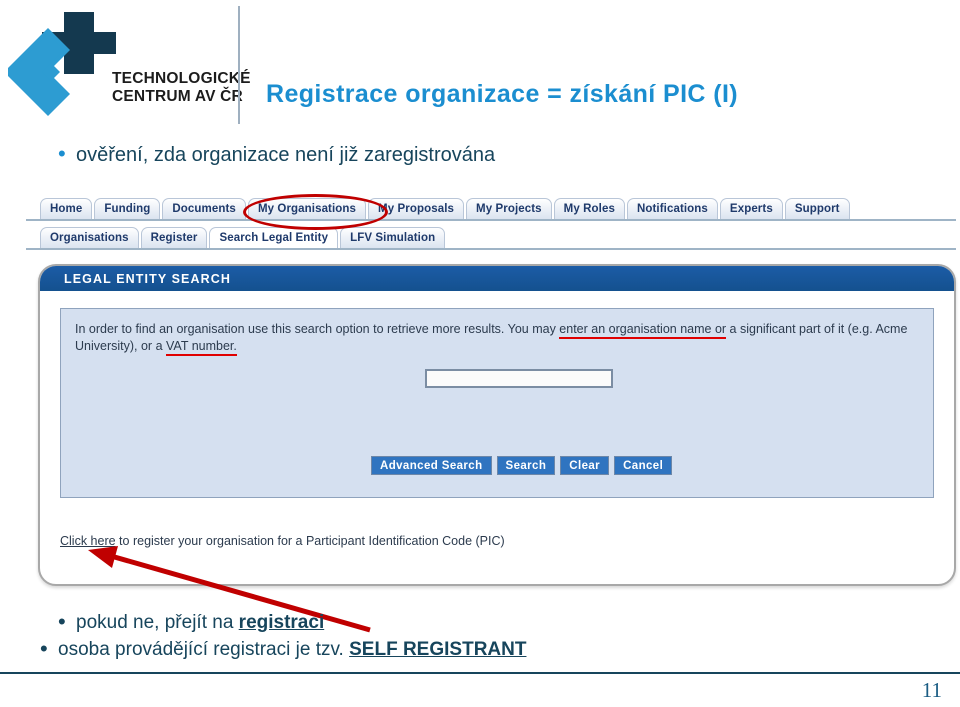  I want to click on panel-header: LEGAL ENTITY SEARCH, so click(497, 278).